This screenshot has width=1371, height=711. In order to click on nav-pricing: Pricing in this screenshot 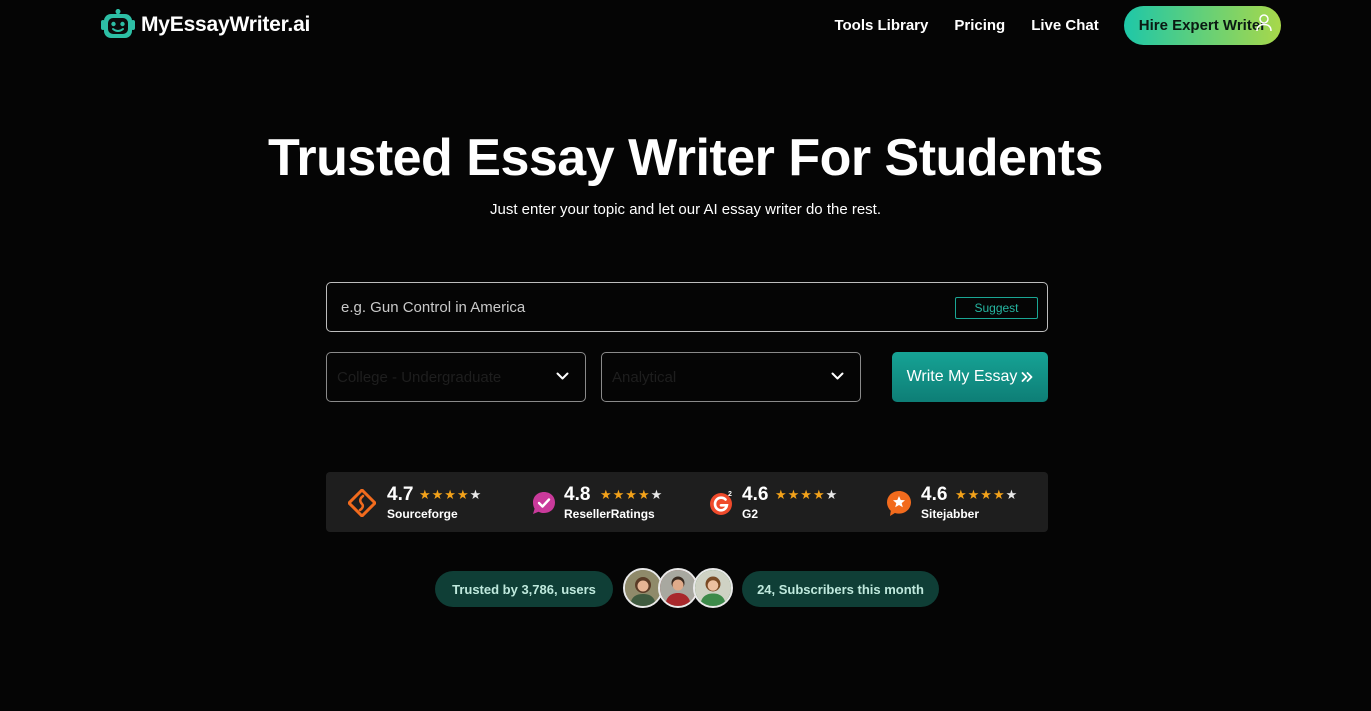, I will do `click(979, 25)`.